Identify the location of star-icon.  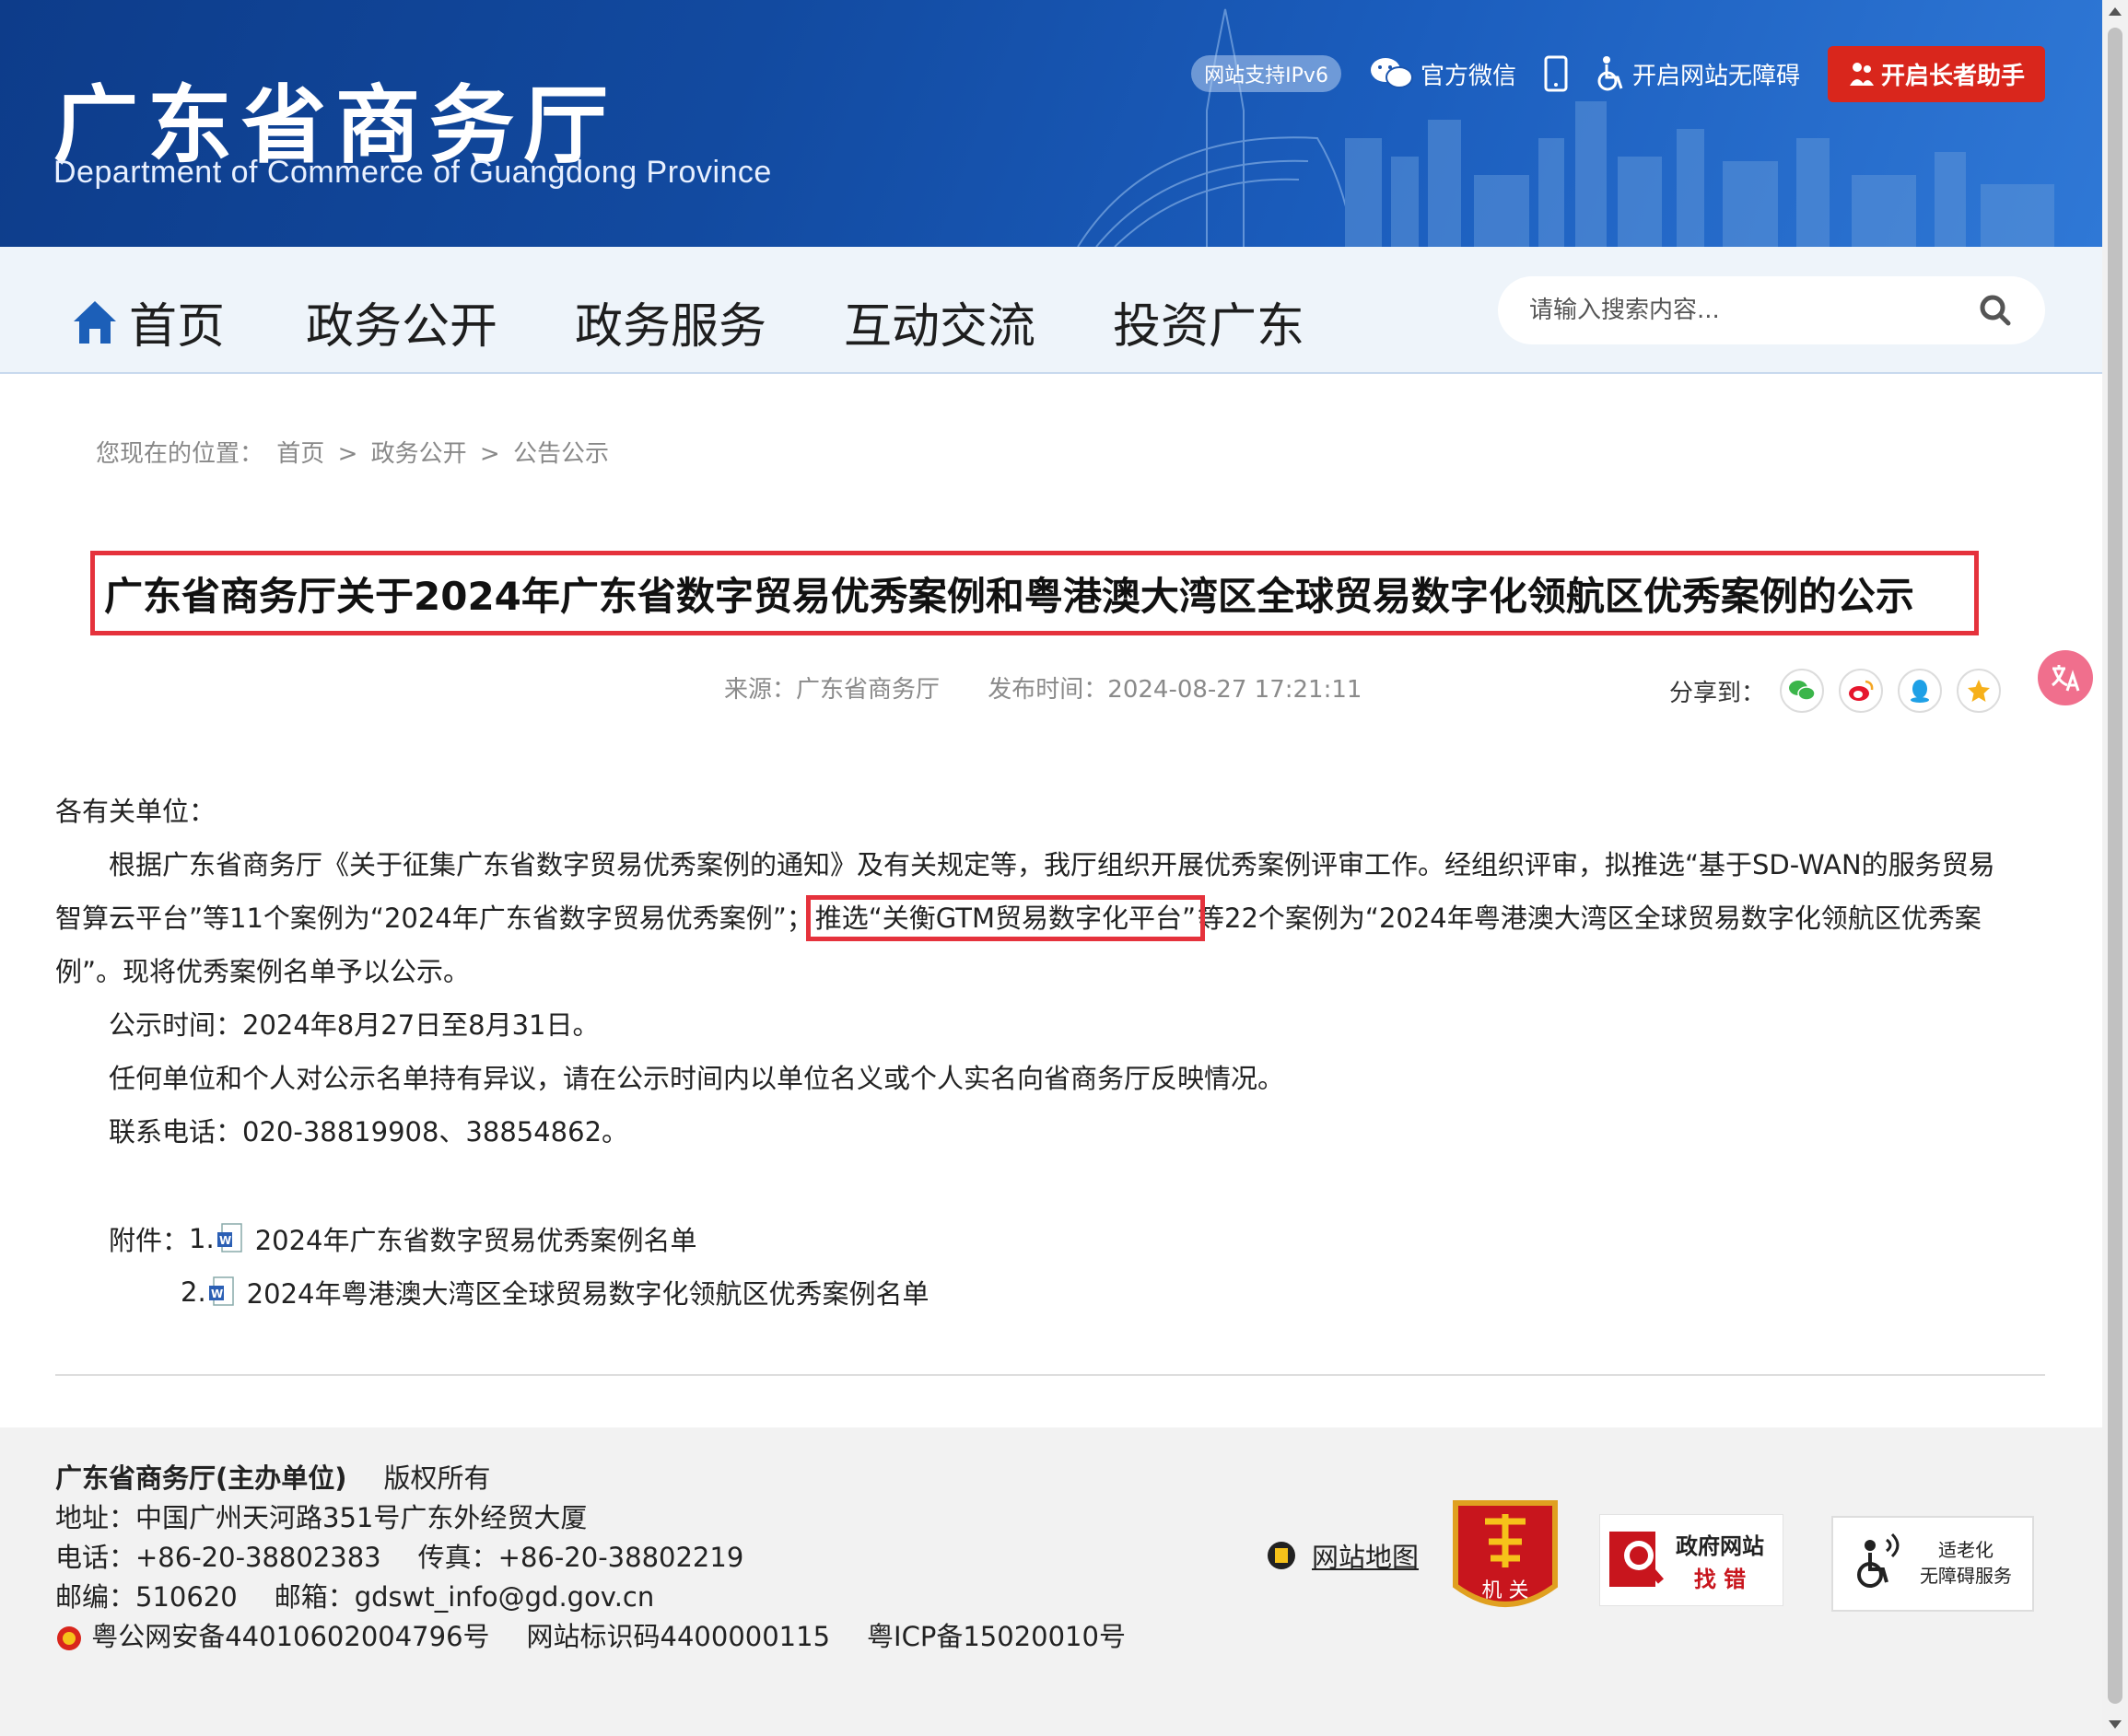
(1980, 691).